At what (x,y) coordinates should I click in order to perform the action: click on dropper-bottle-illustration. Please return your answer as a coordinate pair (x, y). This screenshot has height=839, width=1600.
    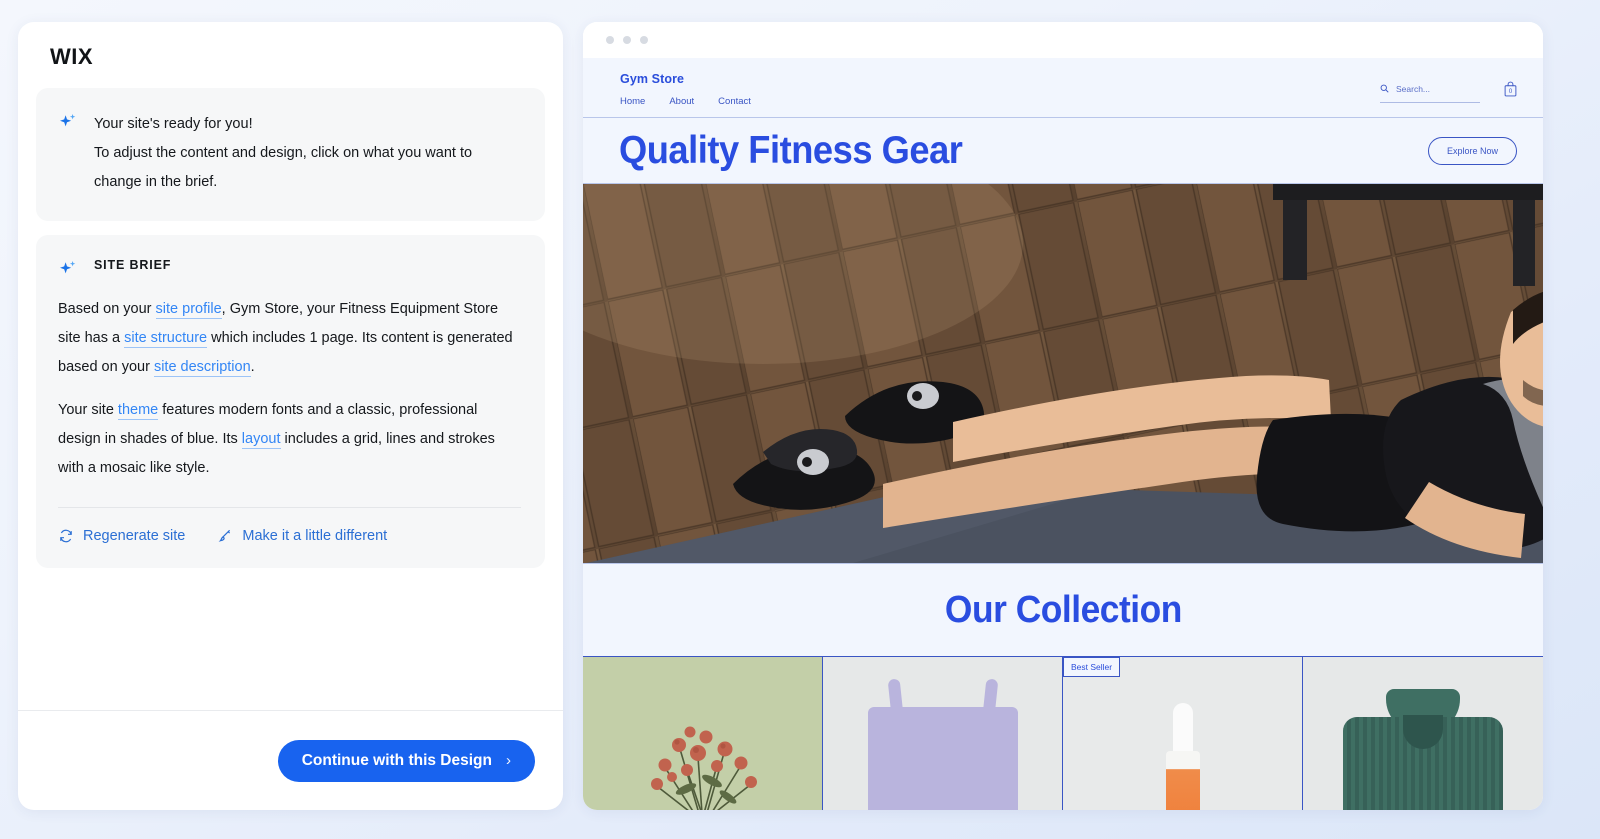
    Looking at the image, I should click on (1182, 756).